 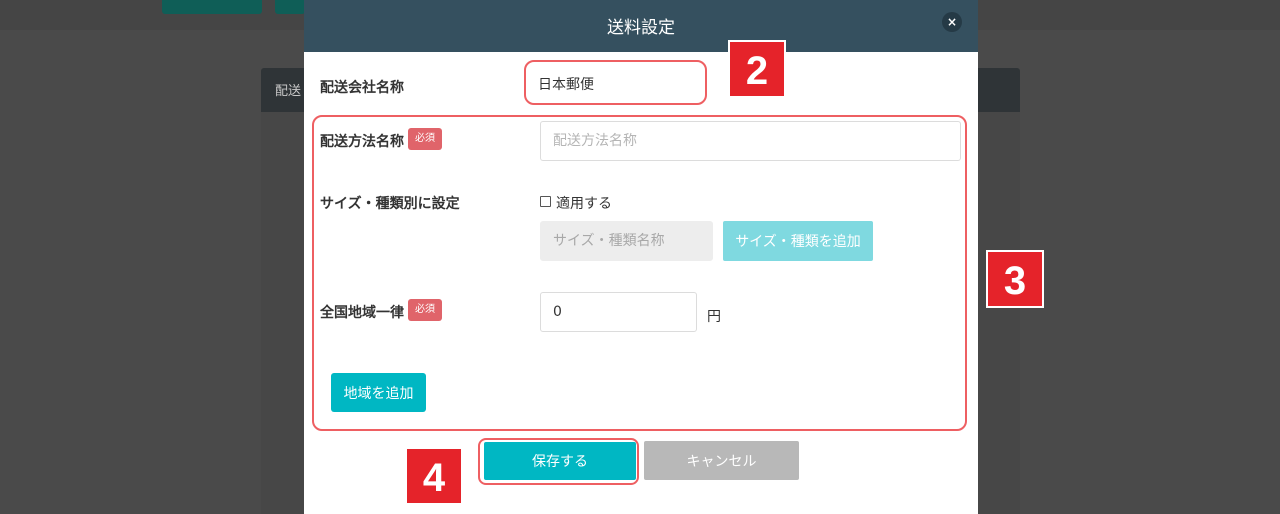 What do you see at coordinates (378, 392) in the screenshot?
I see `add-region-button: 地域を追加` at bounding box center [378, 392].